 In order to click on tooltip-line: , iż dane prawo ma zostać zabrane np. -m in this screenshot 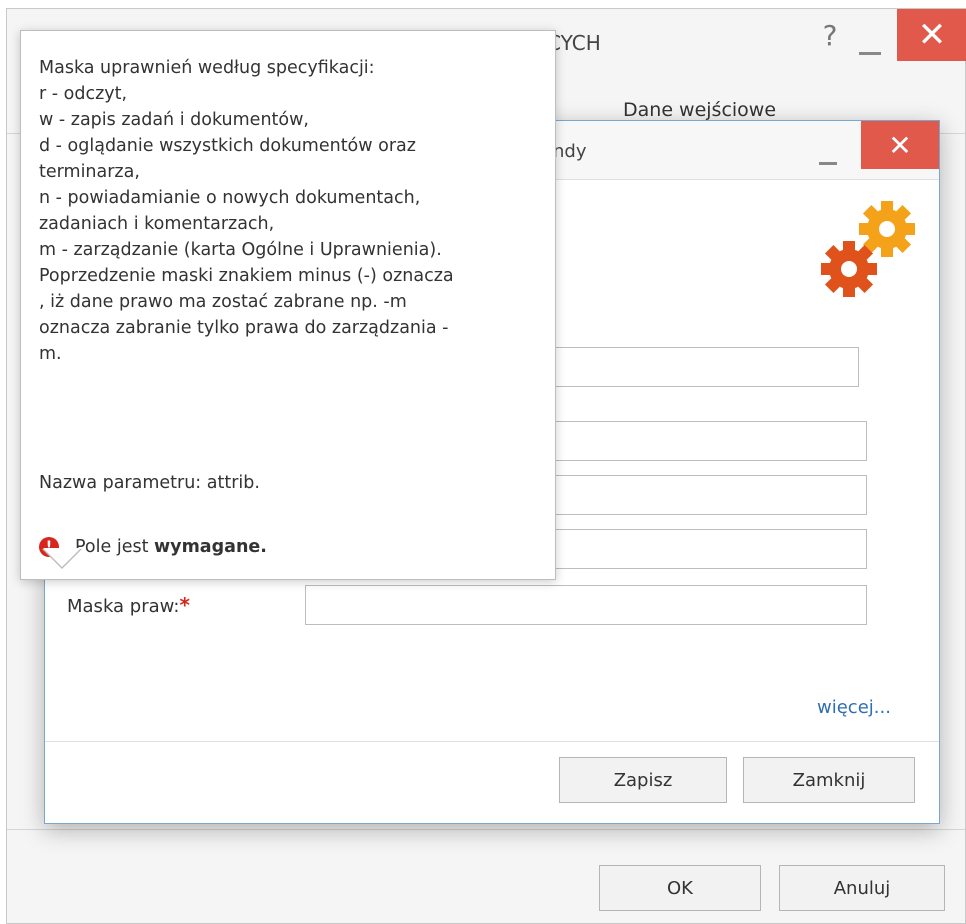, I will do `click(223, 302)`.